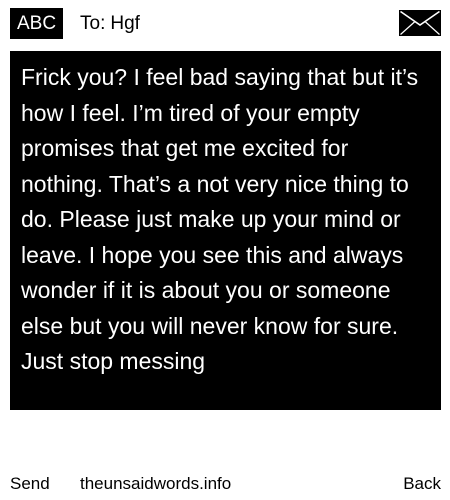 This screenshot has width=450, height=500. I want to click on footer-bar: Send theunsaidwords.info Back, so click(225, 484).